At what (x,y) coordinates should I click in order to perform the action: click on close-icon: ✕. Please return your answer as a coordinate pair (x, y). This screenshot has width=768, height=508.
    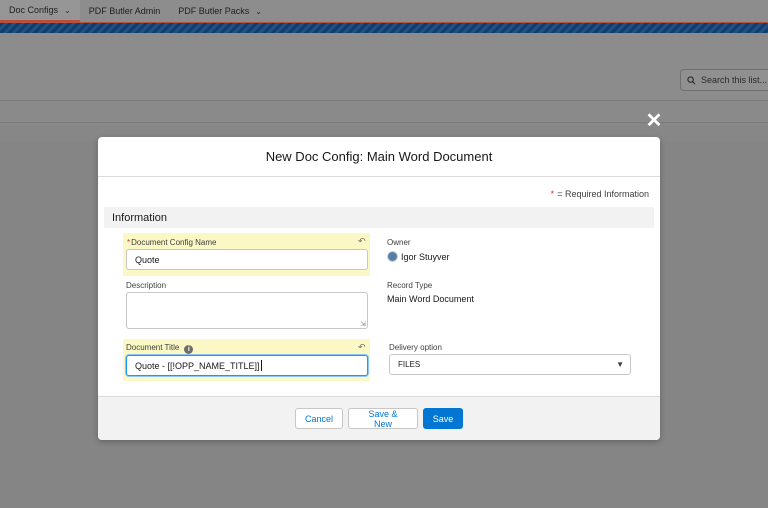
    Looking at the image, I should click on (654, 121).